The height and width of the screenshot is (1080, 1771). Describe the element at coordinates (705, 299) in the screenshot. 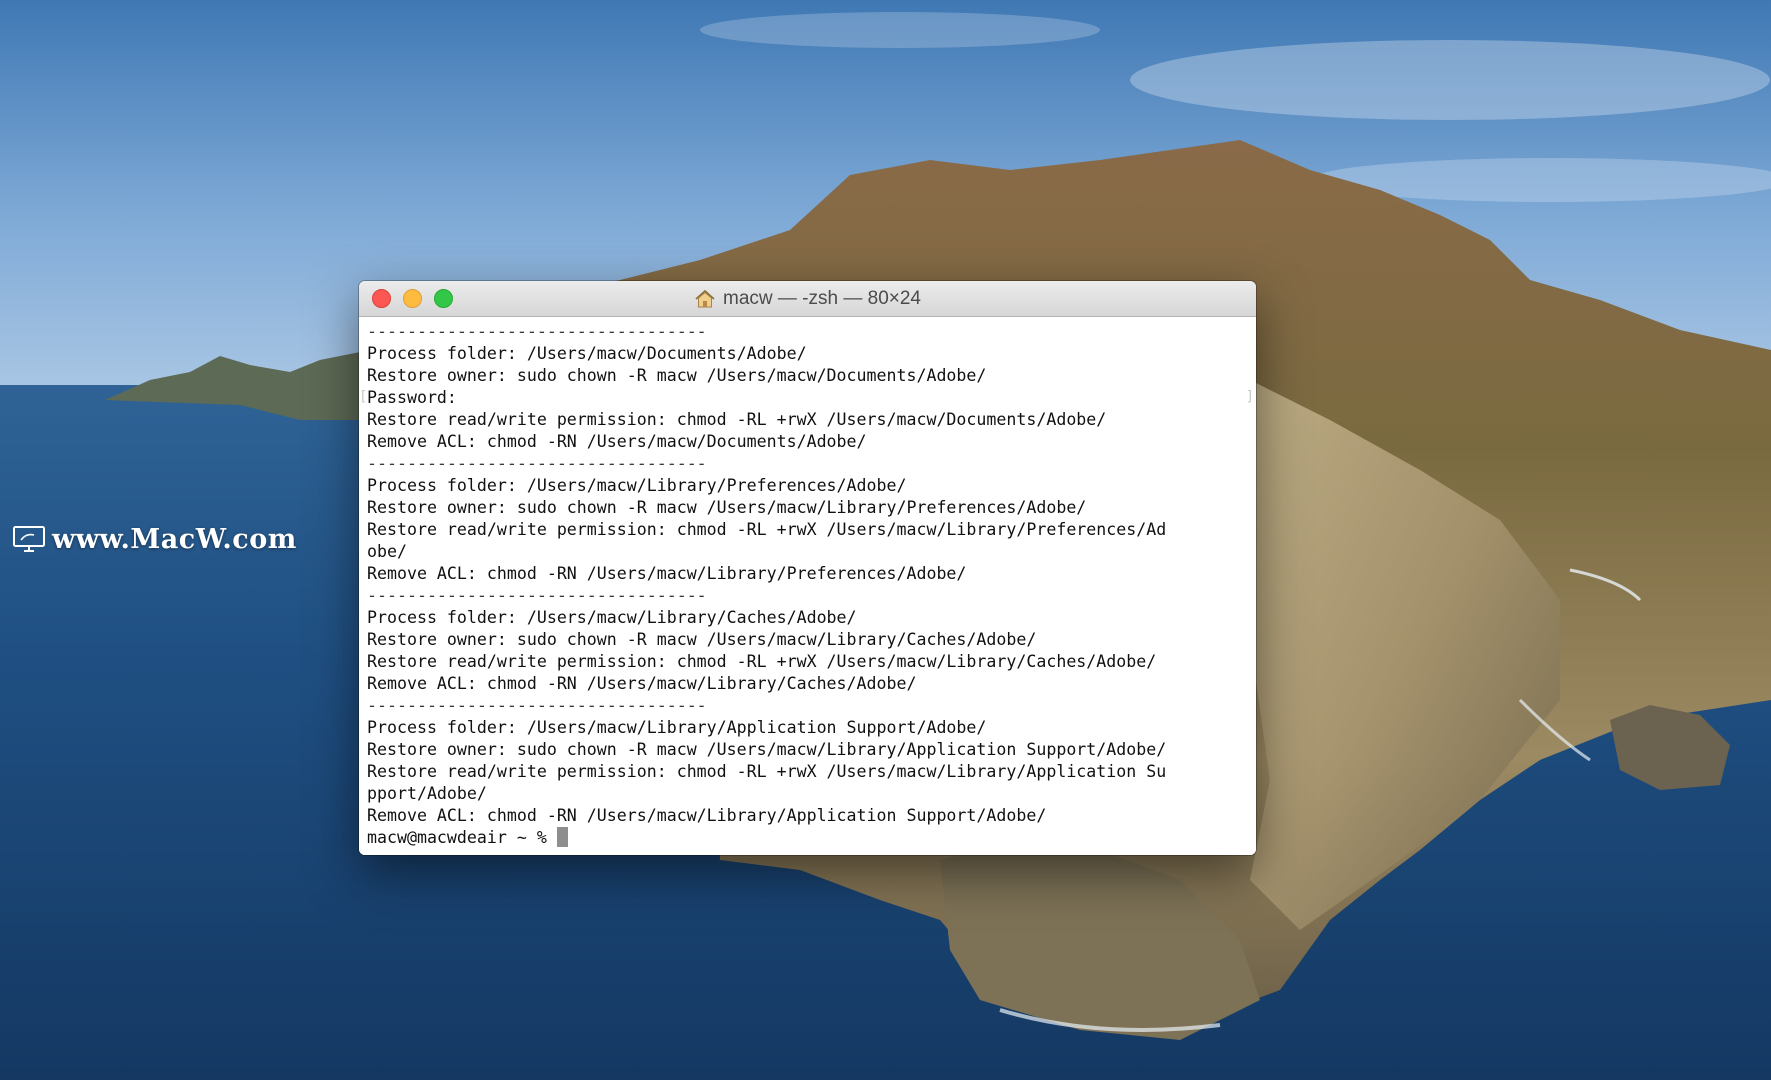

I see `home-folder-icon` at that location.